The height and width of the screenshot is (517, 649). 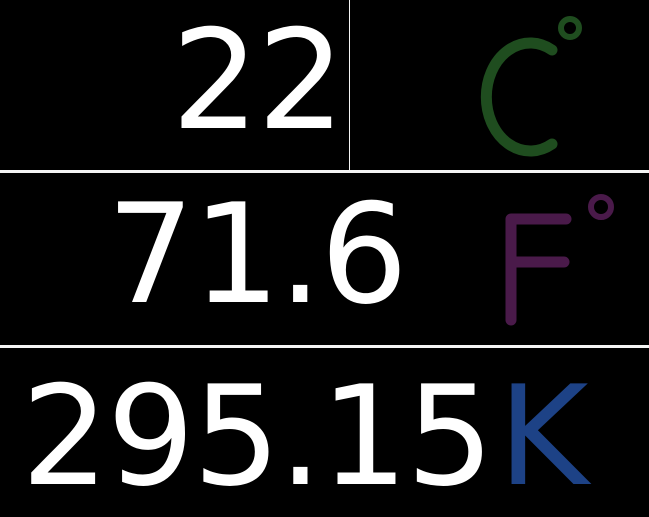 I want to click on celsius-unit-divider, so click(x=349, y=85).